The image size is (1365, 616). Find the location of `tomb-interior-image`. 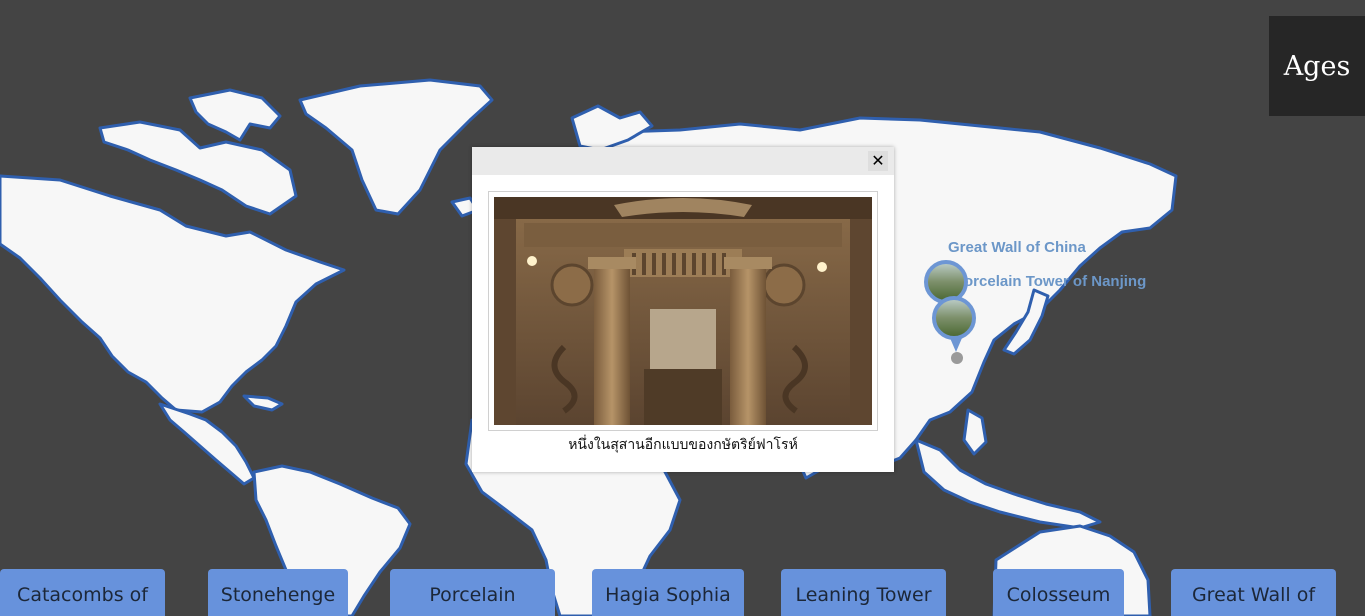

tomb-interior-image is located at coordinates (683, 311).